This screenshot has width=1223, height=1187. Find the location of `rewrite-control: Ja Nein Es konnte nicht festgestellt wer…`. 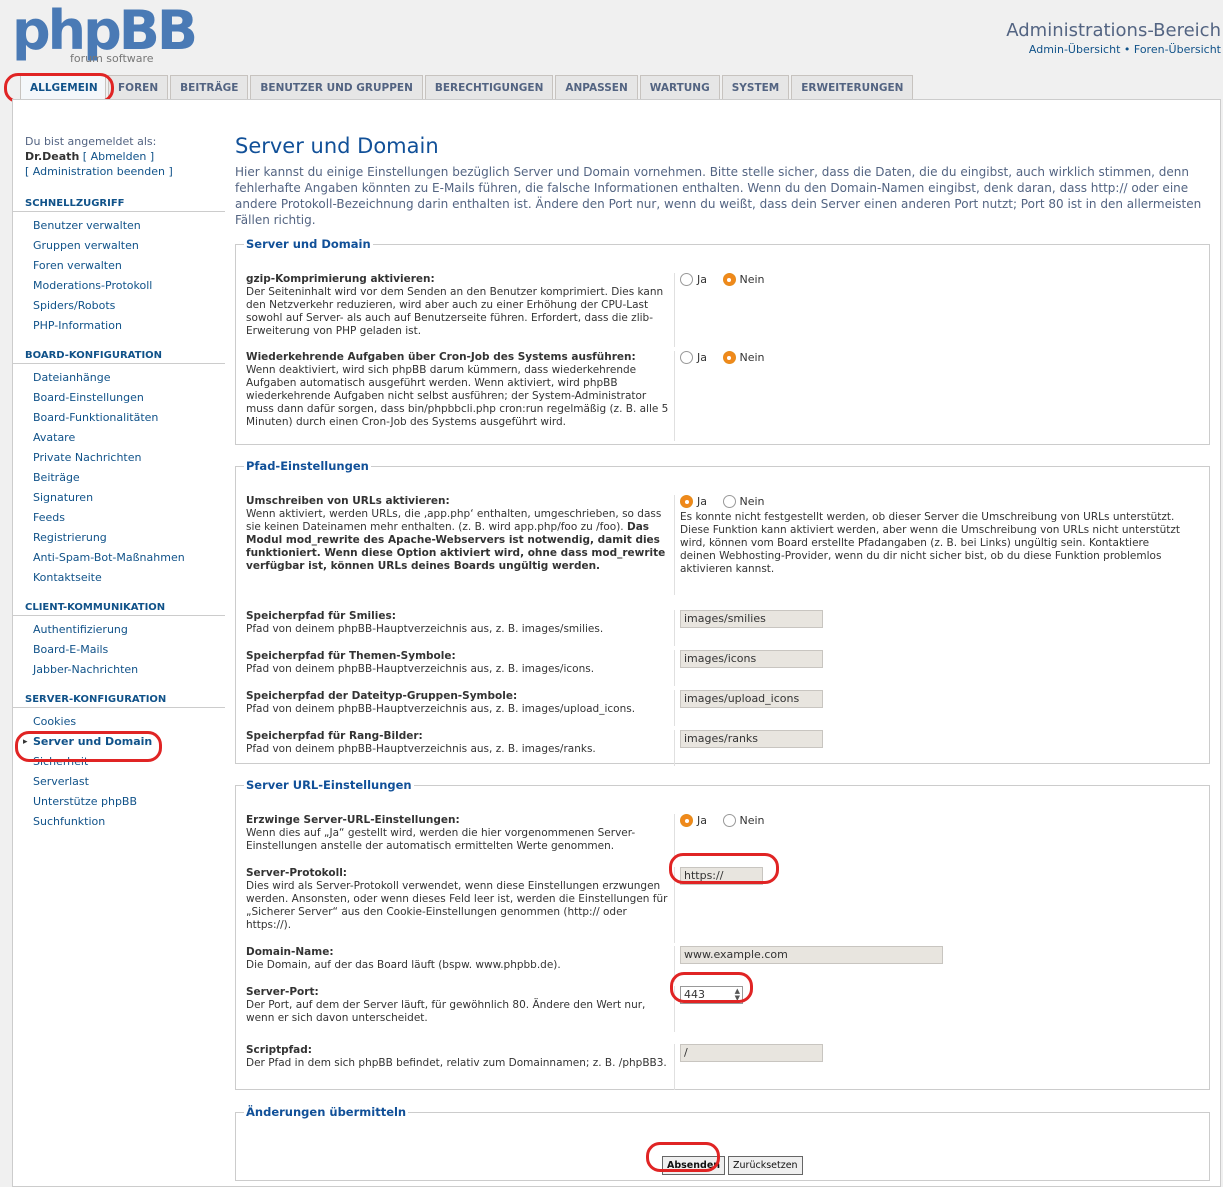

rewrite-control: Ja Nein Es konnte nicht festgestellt wer… is located at coordinates (932, 535).